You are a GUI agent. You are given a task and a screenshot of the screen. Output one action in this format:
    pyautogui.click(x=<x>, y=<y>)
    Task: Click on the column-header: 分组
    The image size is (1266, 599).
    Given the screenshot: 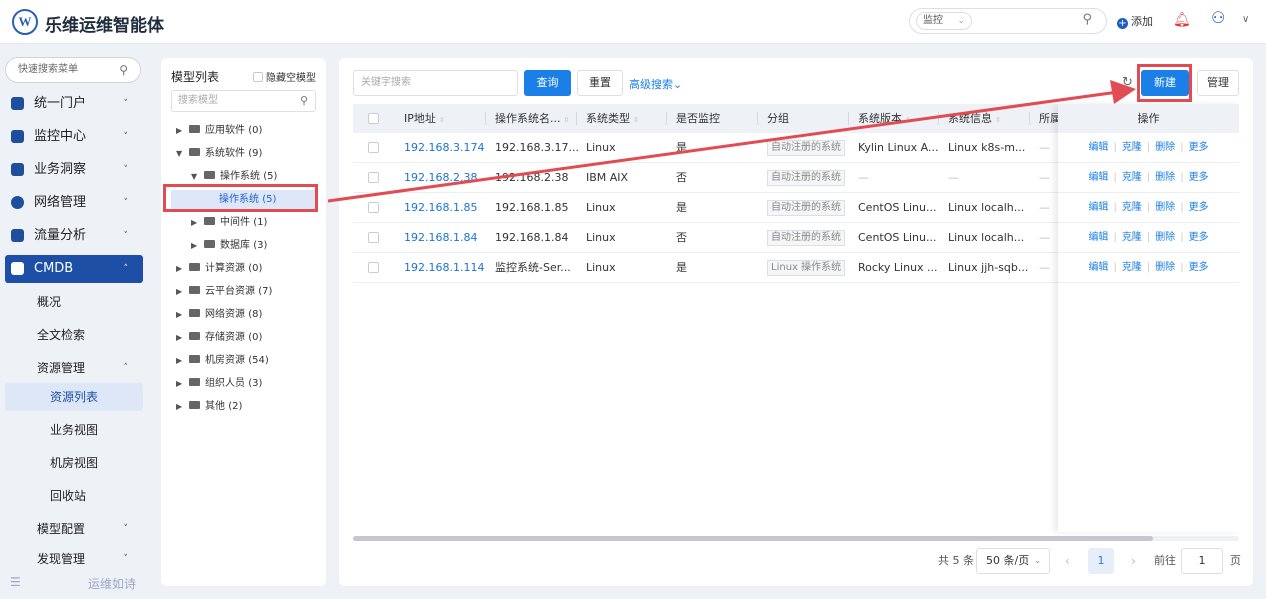 What is the action you would take?
    pyautogui.click(x=778, y=118)
    